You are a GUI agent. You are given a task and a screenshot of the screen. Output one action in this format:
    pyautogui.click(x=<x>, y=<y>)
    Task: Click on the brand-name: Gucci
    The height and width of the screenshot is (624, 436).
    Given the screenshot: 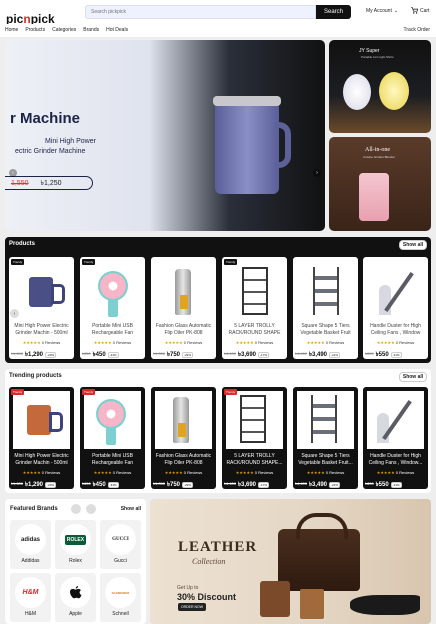 What is the action you would take?
    pyautogui.click(x=120, y=561)
    